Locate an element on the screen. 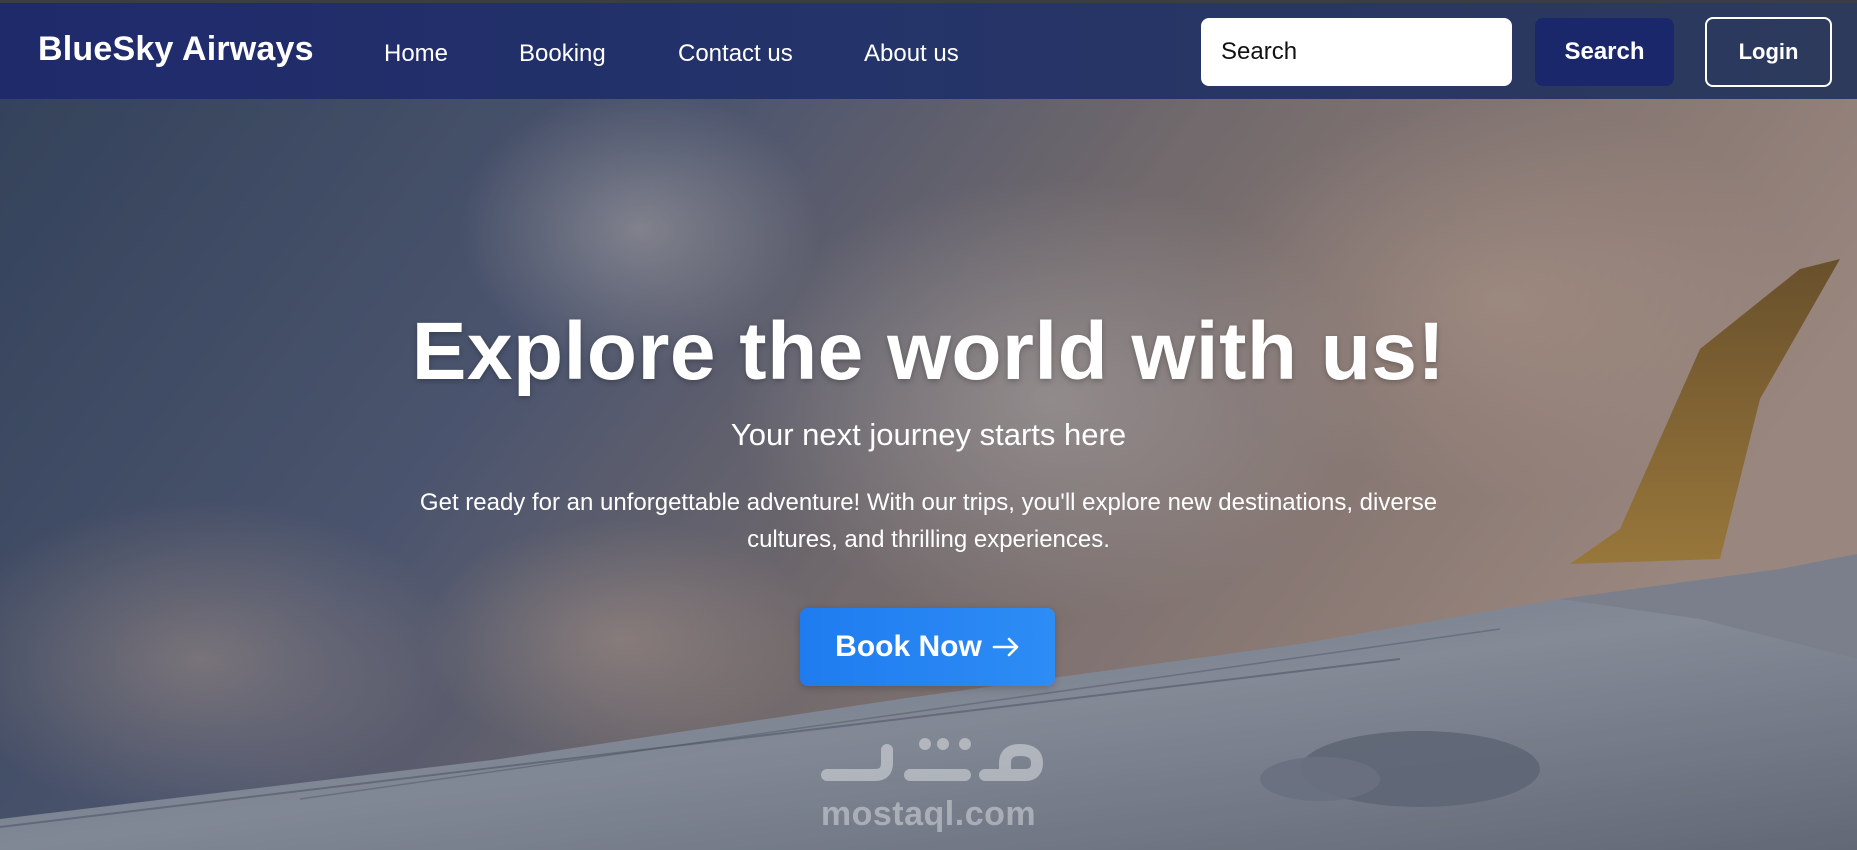 This screenshot has height=850, width=1857. book-now-label: Book Now is located at coordinates (908, 646).